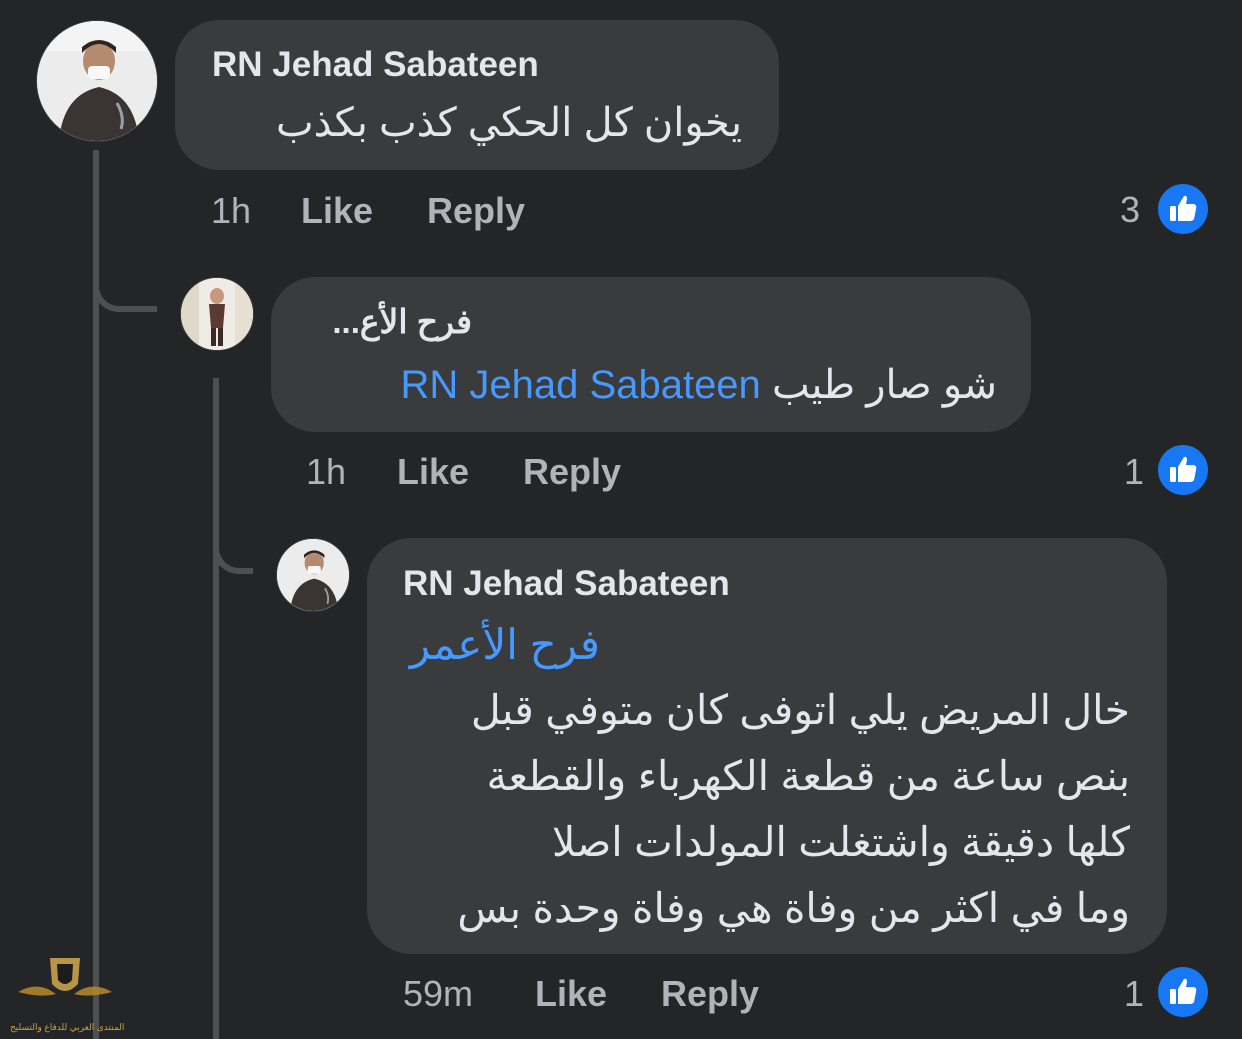 This screenshot has height=1039, width=1242. What do you see at coordinates (841, 842) in the screenshot?
I see `comment-text-line: كلها دقيقة واشتغلت المولدات اصلا` at bounding box center [841, 842].